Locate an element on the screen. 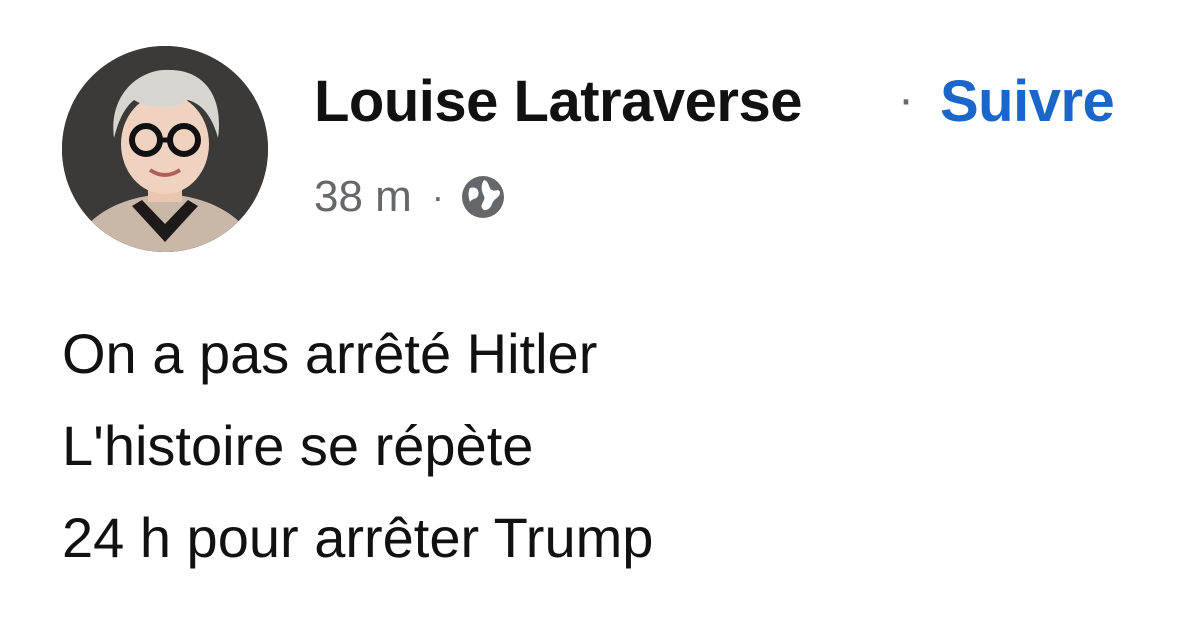 This screenshot has width=1200, height=642. post-line: L'histoire se répète is located at coordinates (298, 445).